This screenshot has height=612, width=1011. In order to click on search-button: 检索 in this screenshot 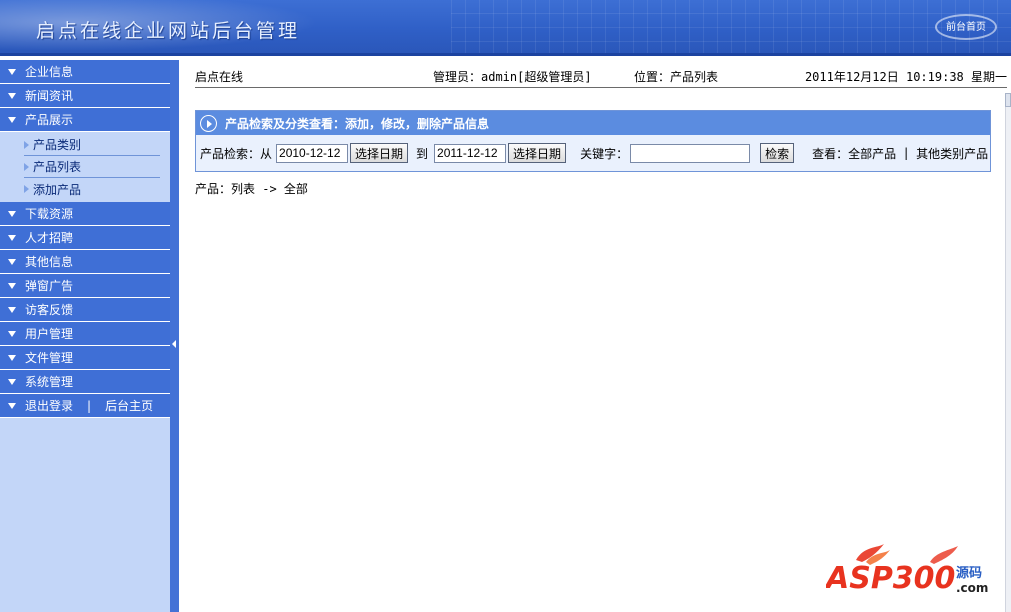, I will do `click(777, 153)`.